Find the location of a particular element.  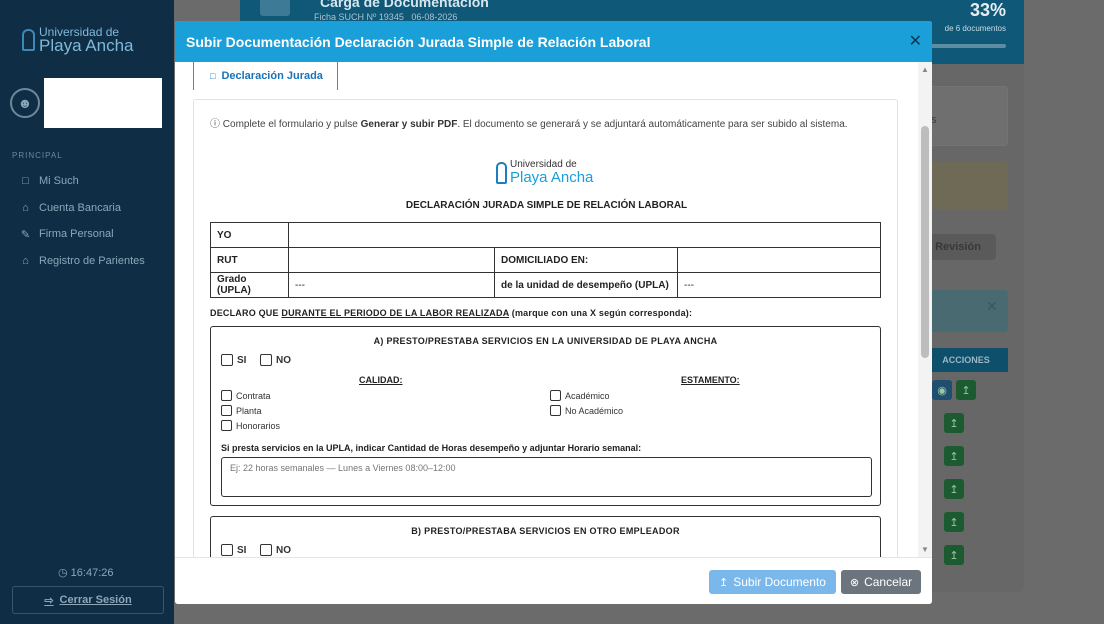

rut-field is located at coordinates (391, 260).